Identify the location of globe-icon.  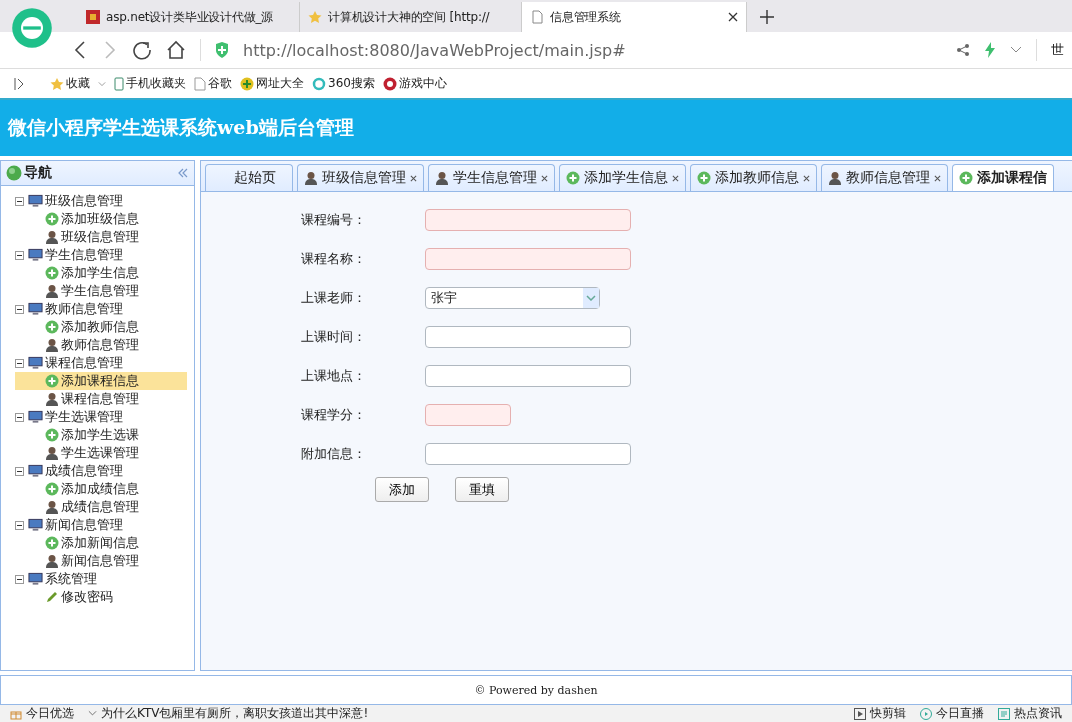
(14, 173).